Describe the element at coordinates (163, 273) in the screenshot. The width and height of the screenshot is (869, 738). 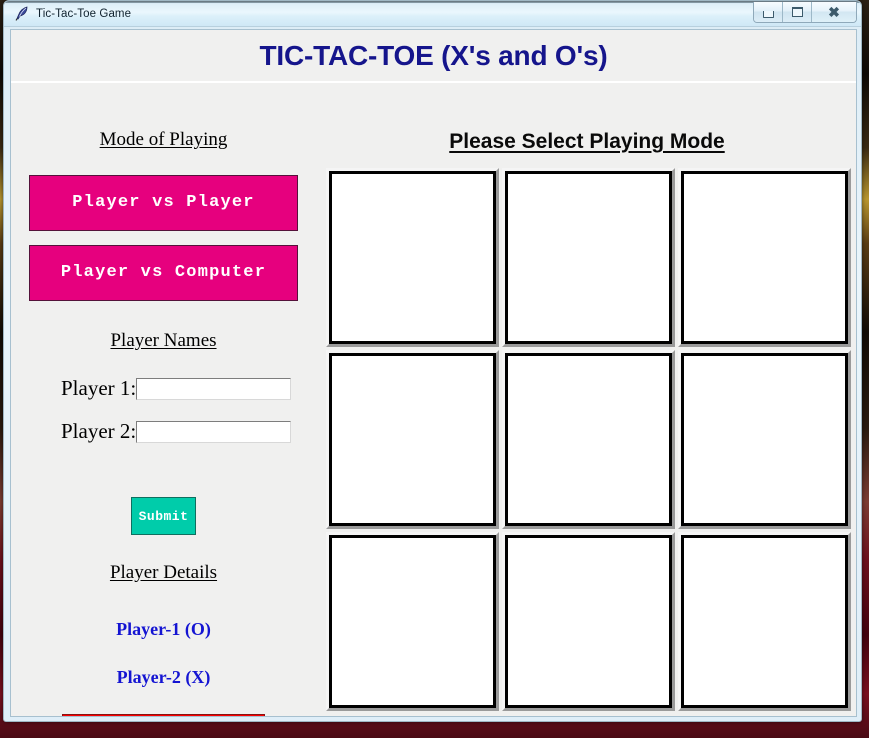
I see `player-vs-computer-button: Player vs Computer` at that location.